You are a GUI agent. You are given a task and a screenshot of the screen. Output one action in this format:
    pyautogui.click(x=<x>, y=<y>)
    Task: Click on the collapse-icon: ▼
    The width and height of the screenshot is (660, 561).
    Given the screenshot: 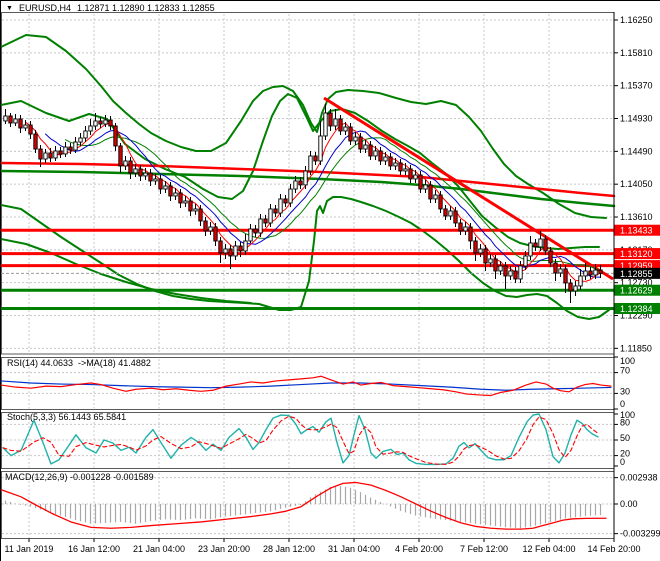 What is the action you would take?
    pyautogui.click(x=9, y=8)
    